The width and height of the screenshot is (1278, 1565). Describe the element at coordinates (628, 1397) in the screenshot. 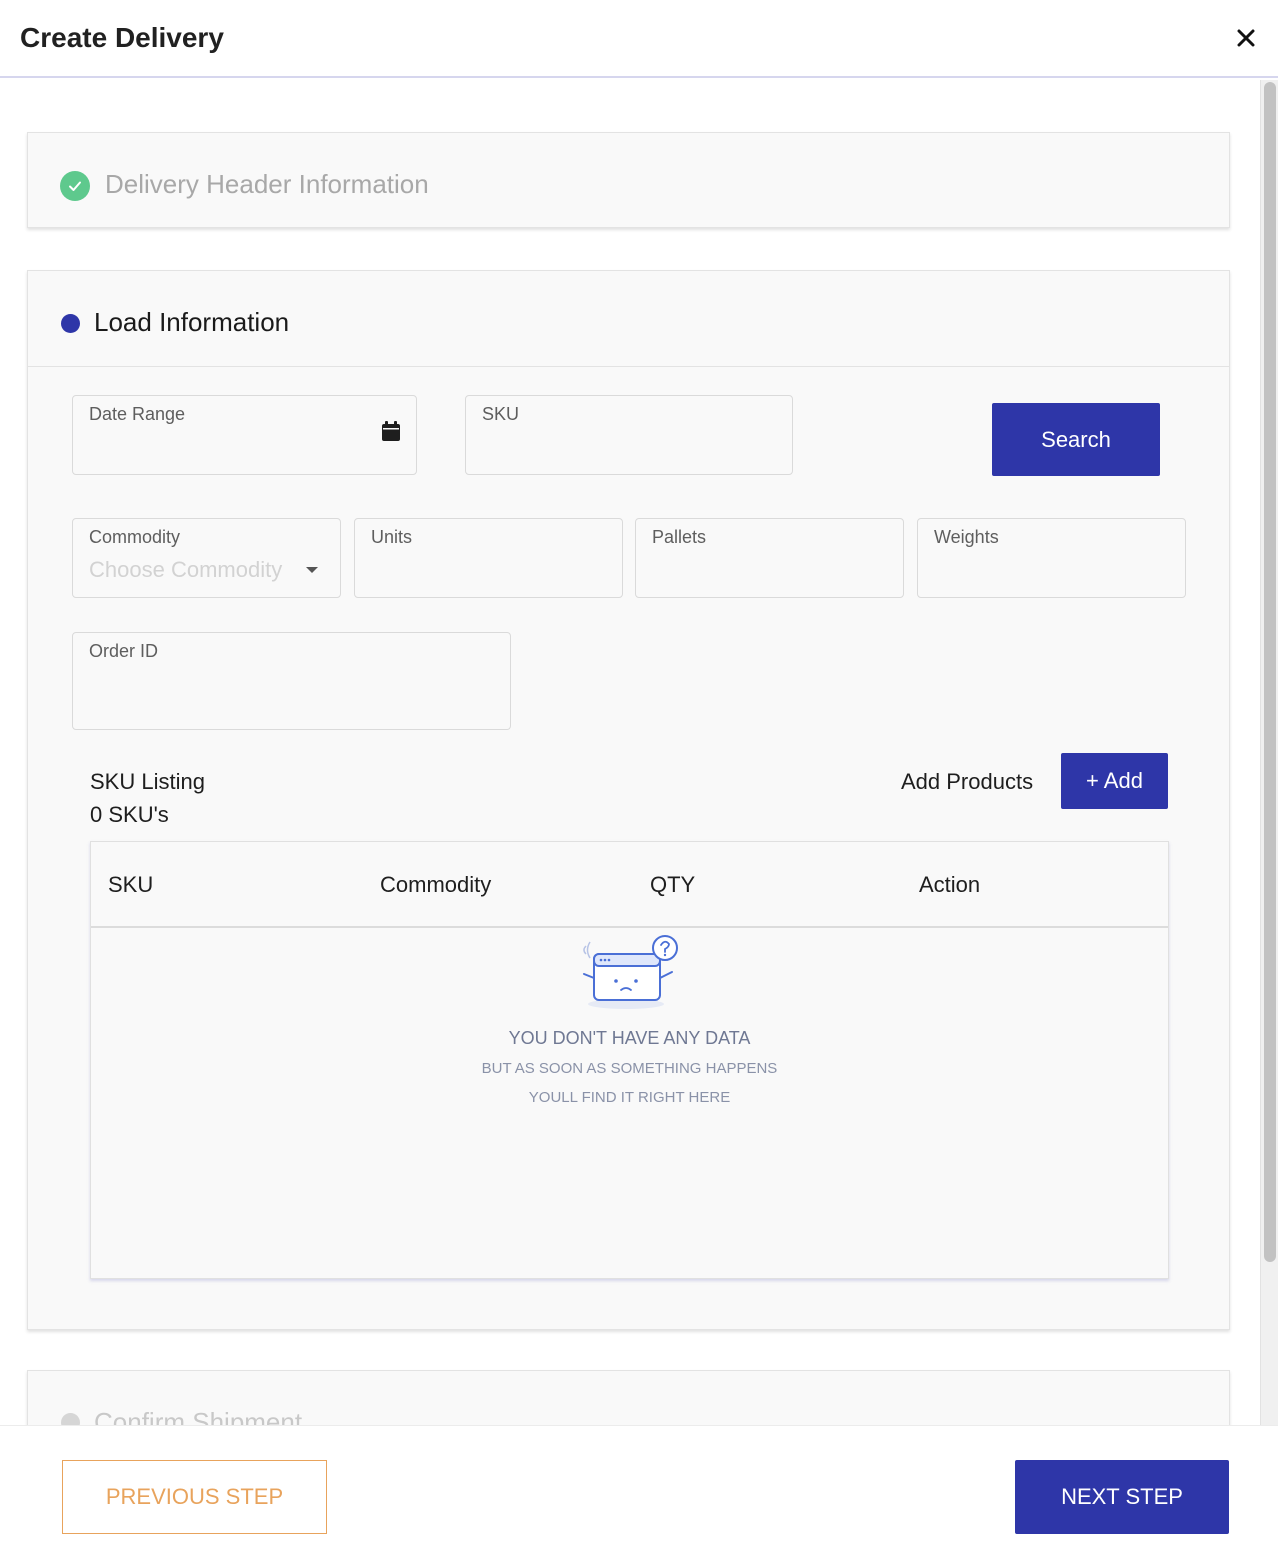

I see `step-confirm-shipment: Confirm Shipment` at that location.